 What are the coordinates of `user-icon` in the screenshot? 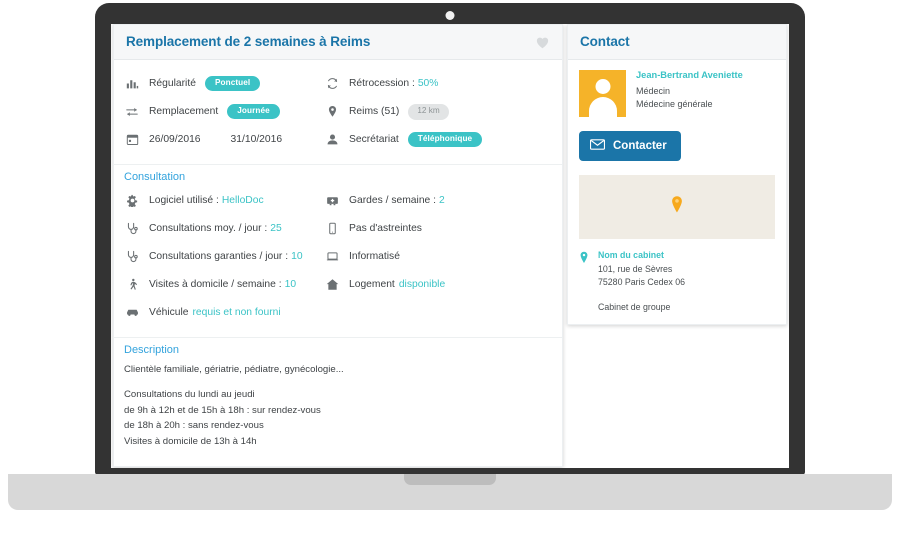 It's located at (332, 140).